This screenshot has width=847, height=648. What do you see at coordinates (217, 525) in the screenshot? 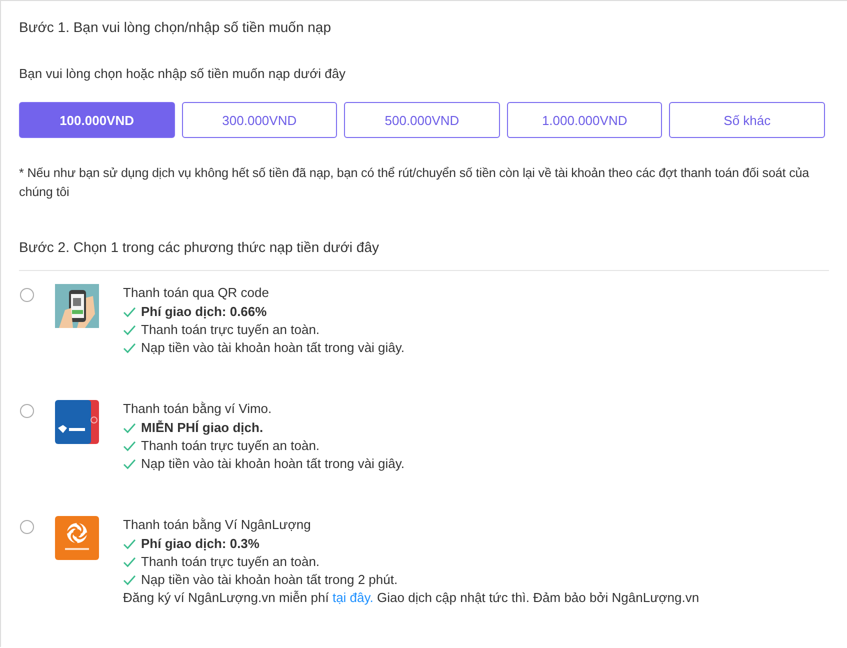
I see `method-title: Thanh toán bằng Ví NgânLượng` at bounding box center [217, 525].